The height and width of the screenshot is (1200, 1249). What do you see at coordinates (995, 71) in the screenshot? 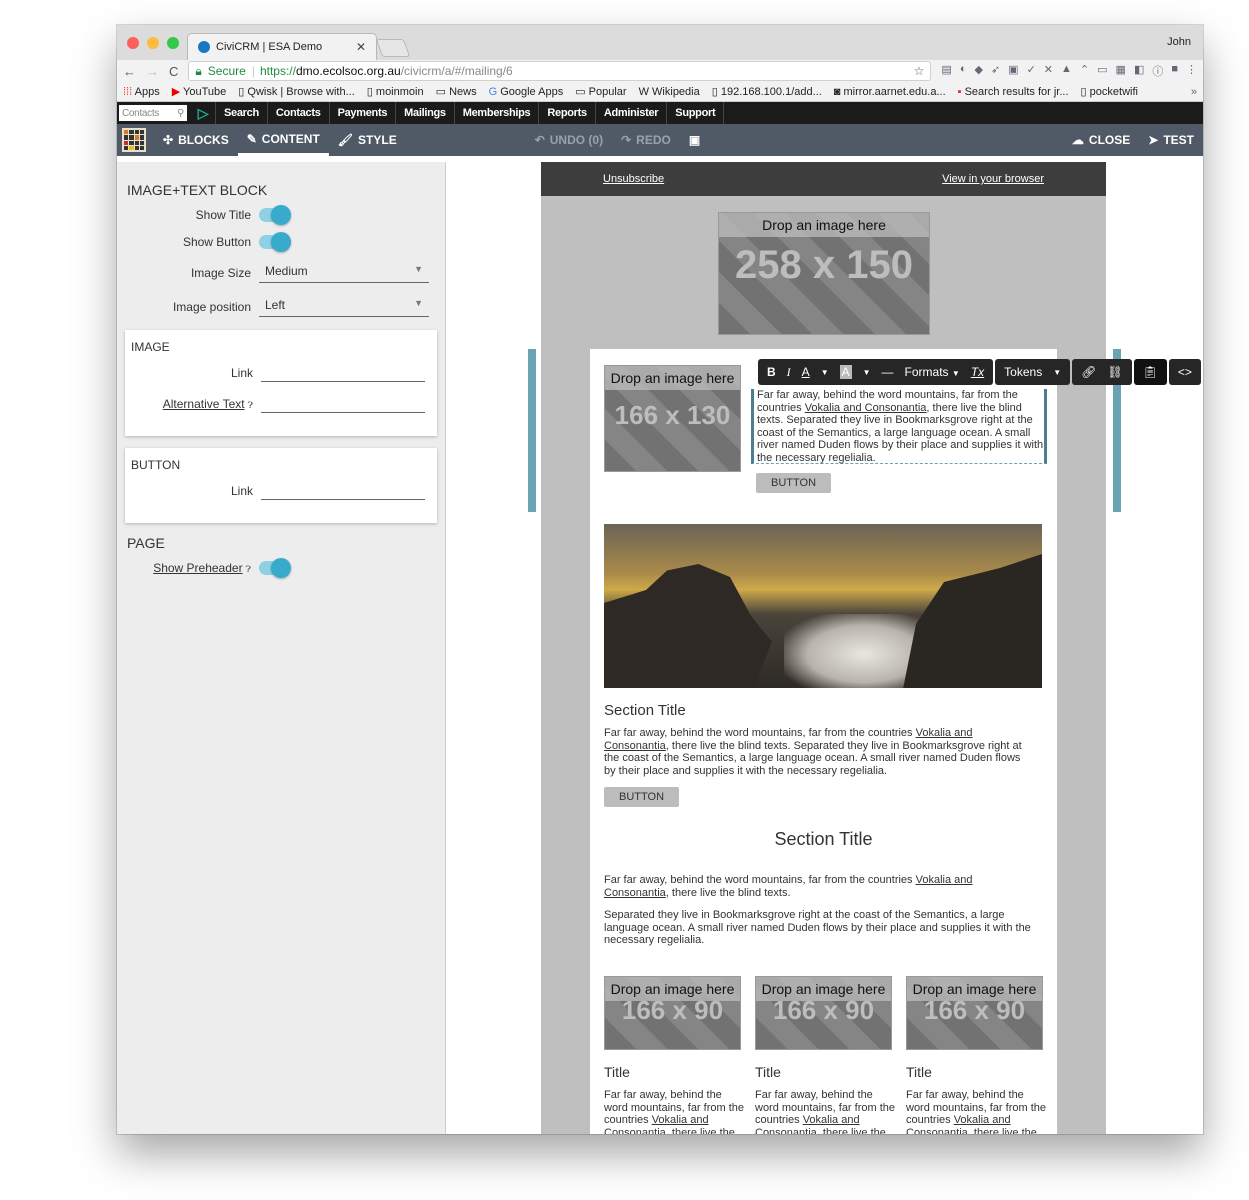
I see `extension-icon: ➶` at bounding box center [995, 71].